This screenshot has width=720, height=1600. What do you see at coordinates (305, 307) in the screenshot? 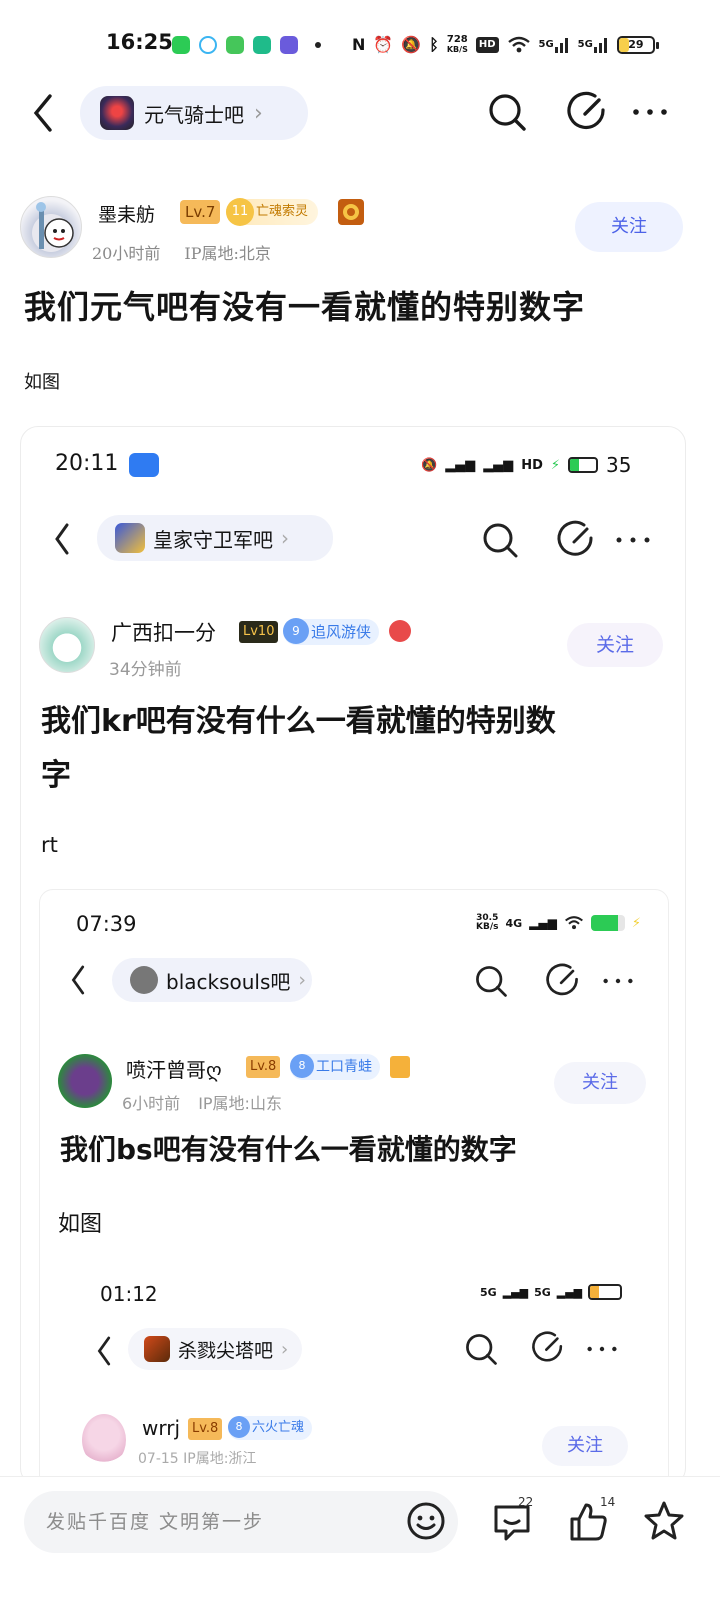
I see `post-title: 我们元气吧有没有一看就懂的特别数字` at bounding box center [305, 307].